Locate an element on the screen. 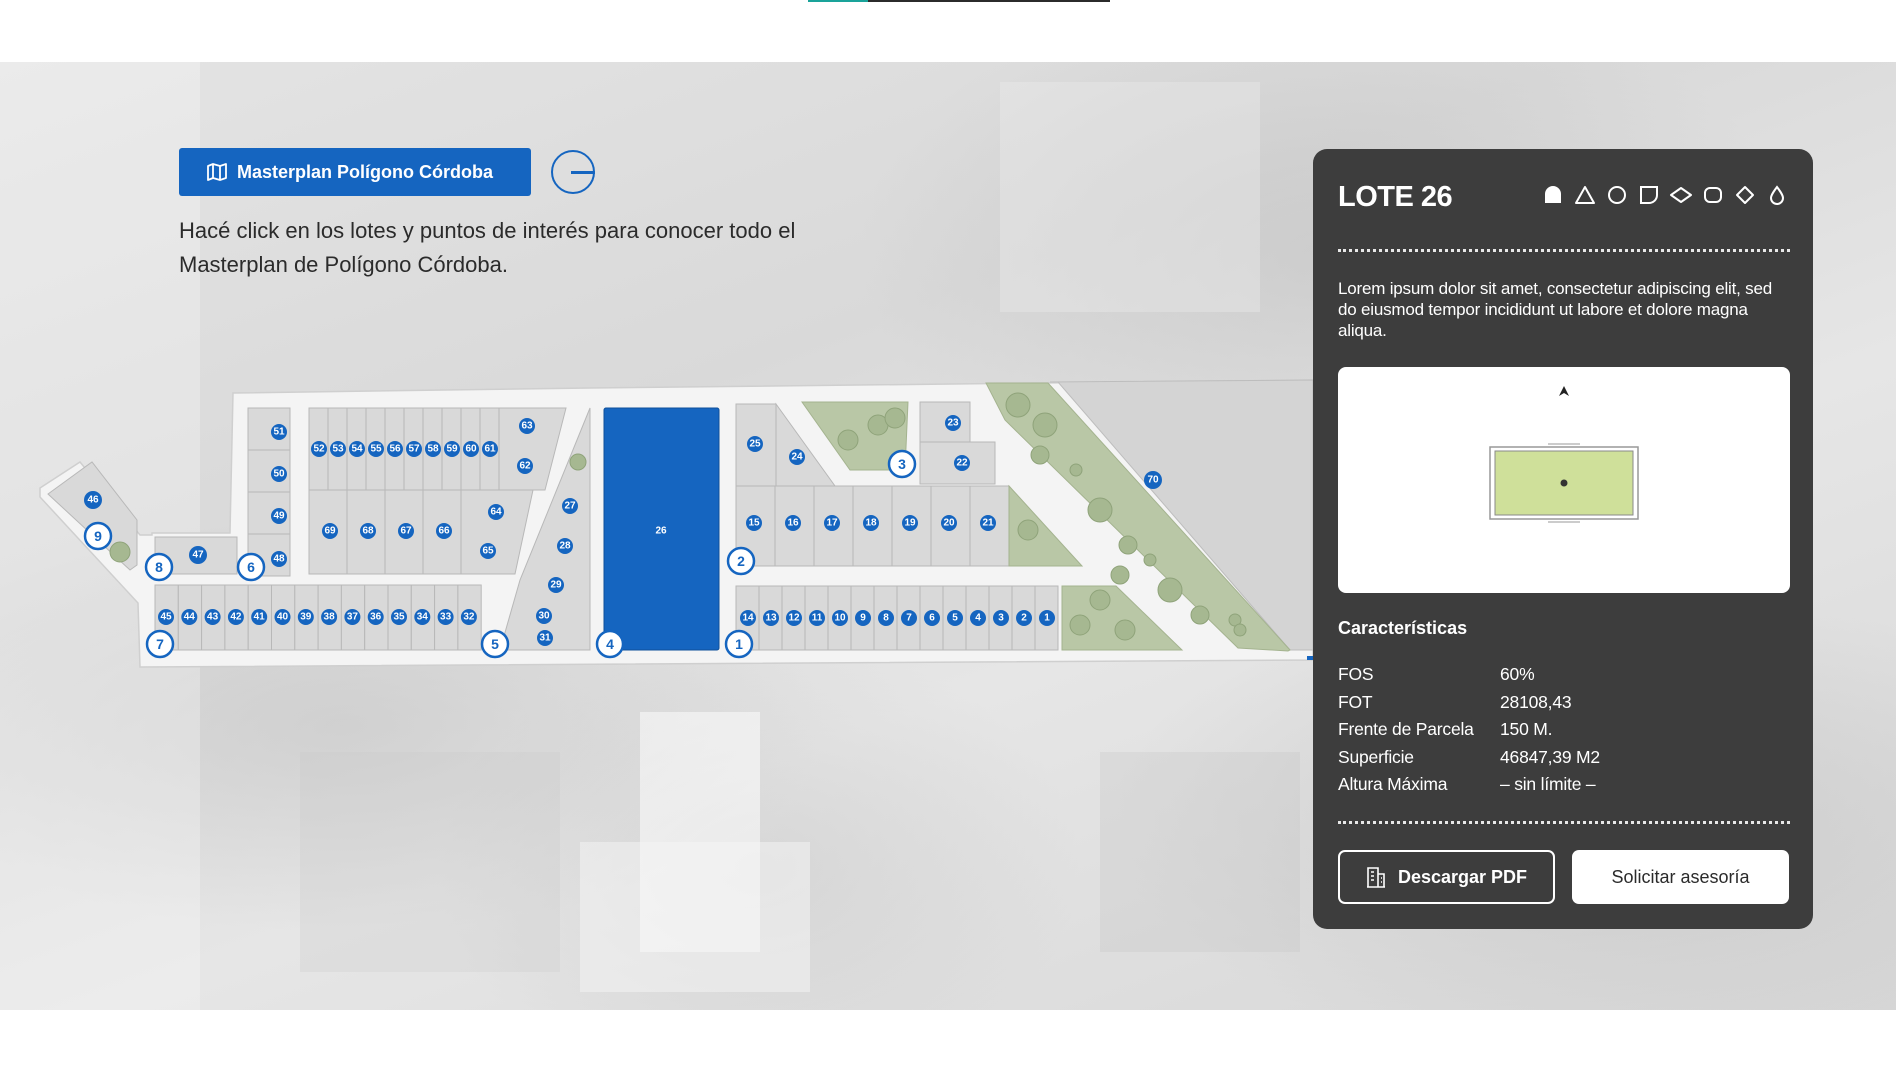 The width and height of the screenshot is (1896, 1072). lot-number: 42 is located at coordinates (236, 617).